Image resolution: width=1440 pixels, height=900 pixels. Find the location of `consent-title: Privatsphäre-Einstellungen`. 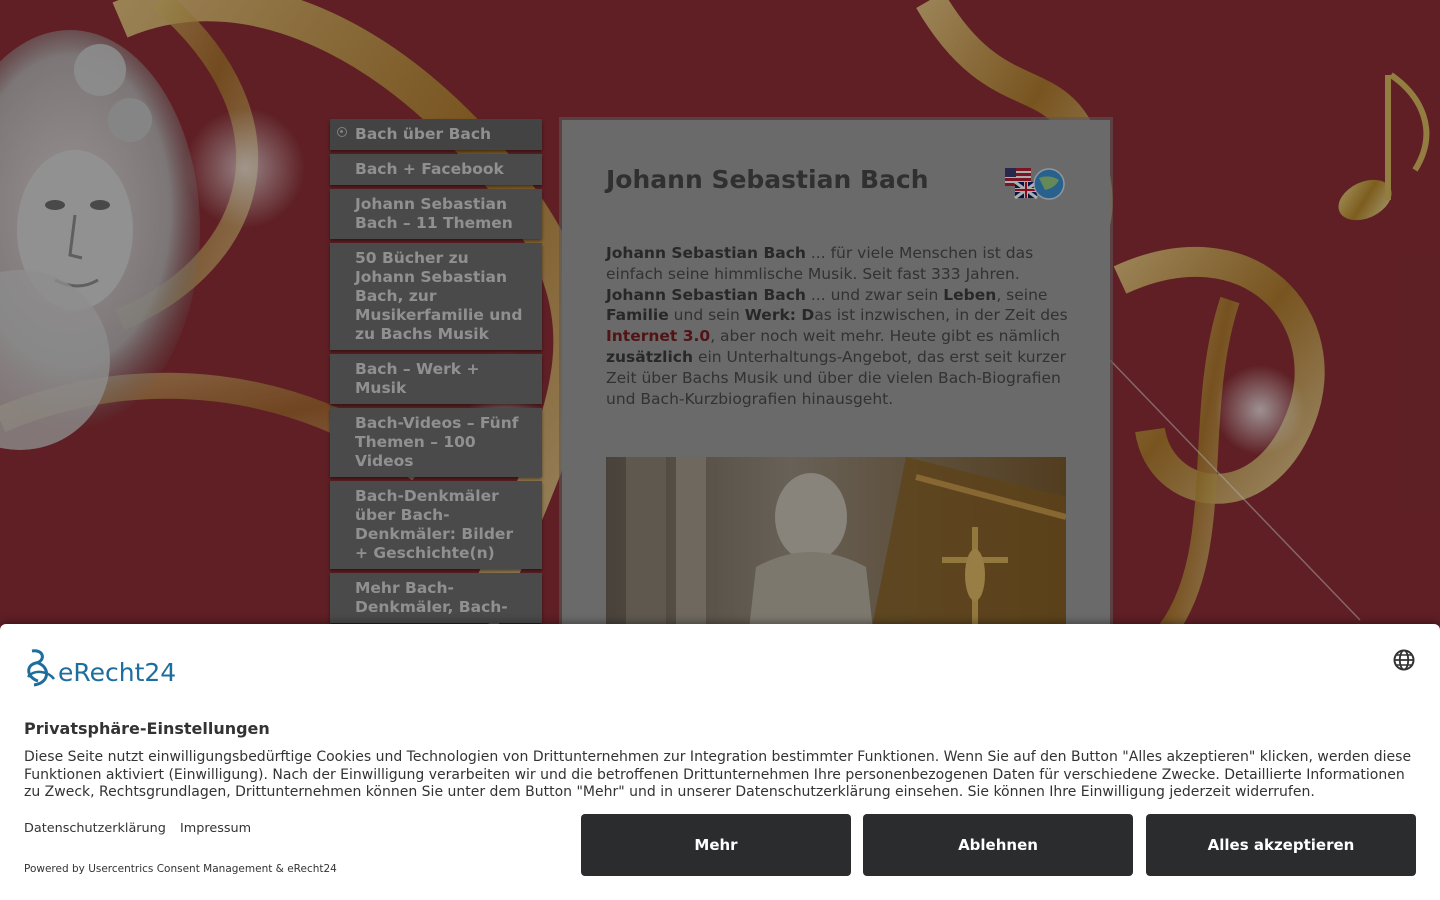

consent-title: Privatsphäre-Einstellungen is located at coordinates (147, 728).